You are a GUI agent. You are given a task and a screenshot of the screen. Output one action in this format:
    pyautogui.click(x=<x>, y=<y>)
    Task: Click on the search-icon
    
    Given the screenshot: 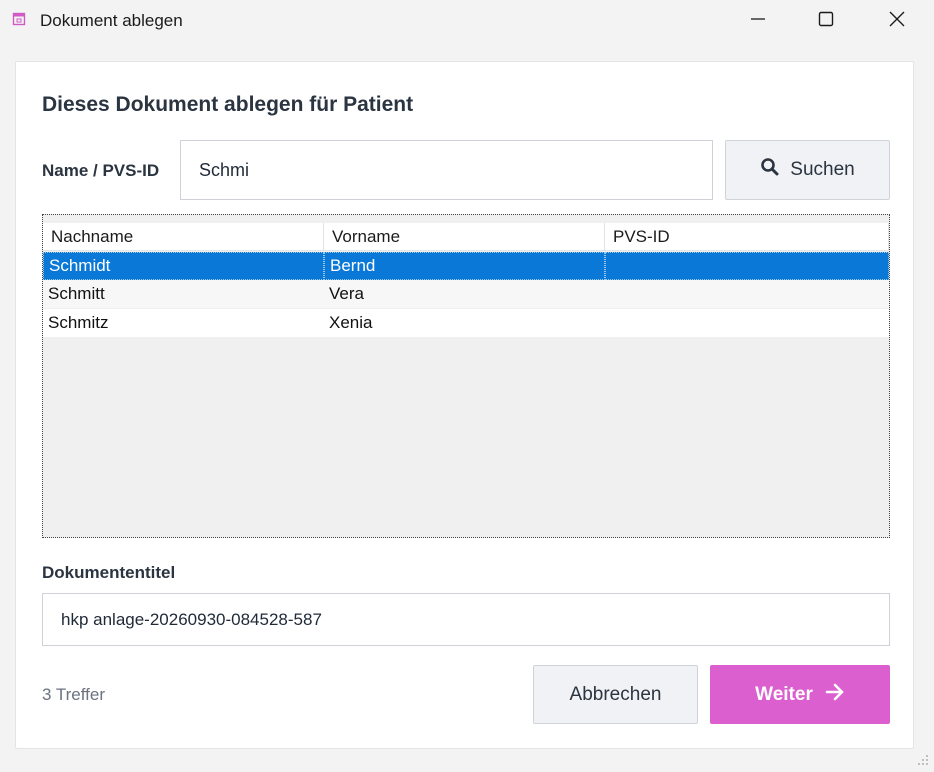 What is the action you would take?
    pyautogui.click(x=770, y=170)
    